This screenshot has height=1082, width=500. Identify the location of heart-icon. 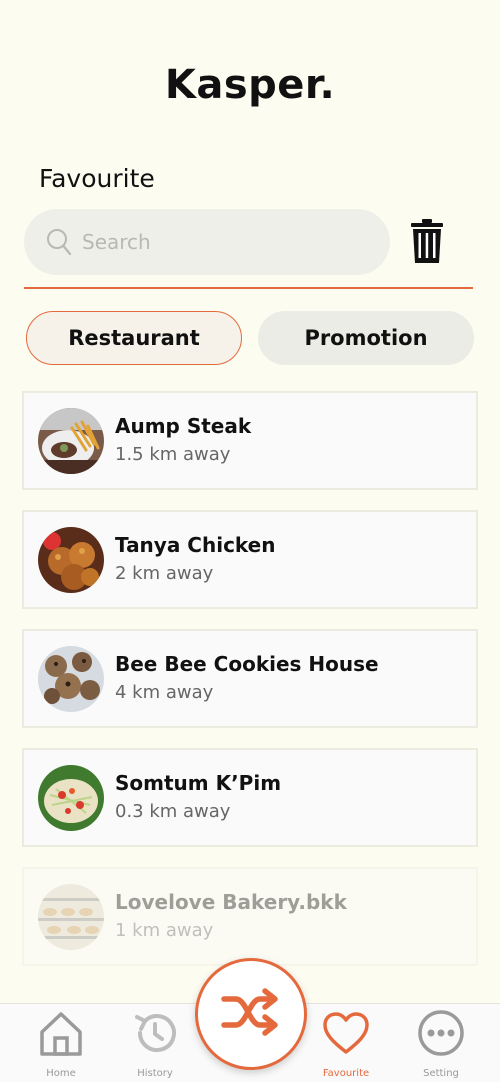
(346, 1033).